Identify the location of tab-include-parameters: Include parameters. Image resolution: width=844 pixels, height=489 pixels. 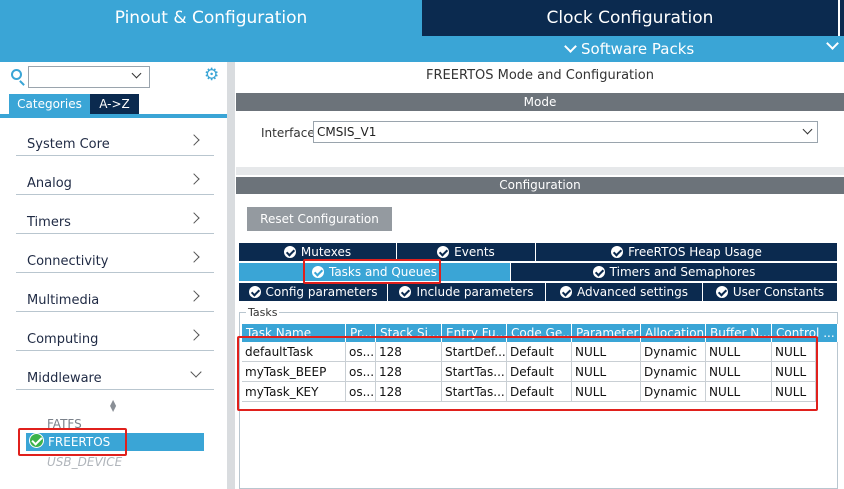
(467, 292).